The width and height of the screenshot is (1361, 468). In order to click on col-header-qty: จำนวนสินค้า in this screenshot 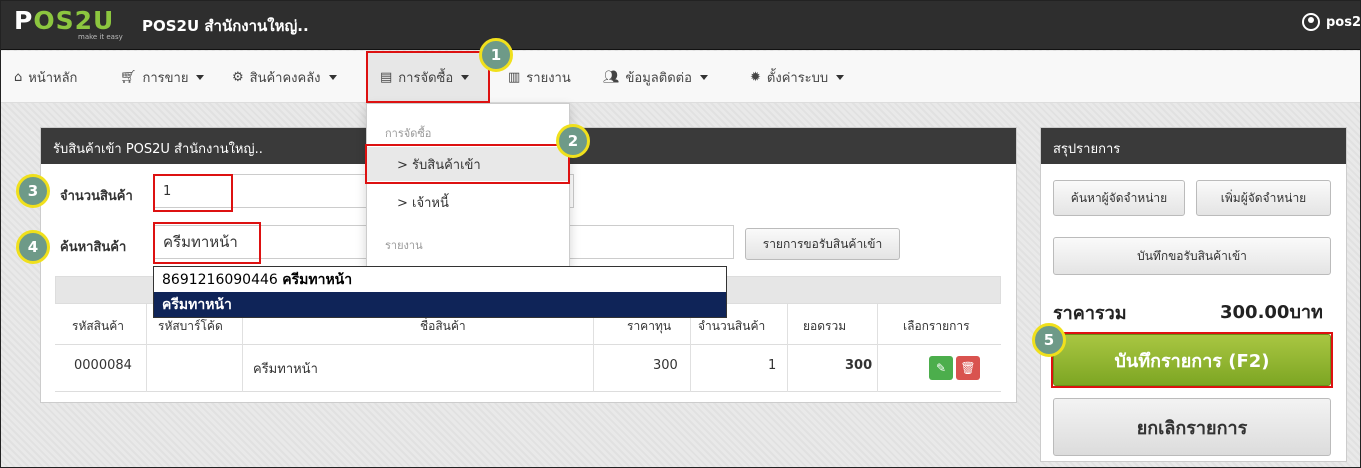, I will do `click(732, 326)`.